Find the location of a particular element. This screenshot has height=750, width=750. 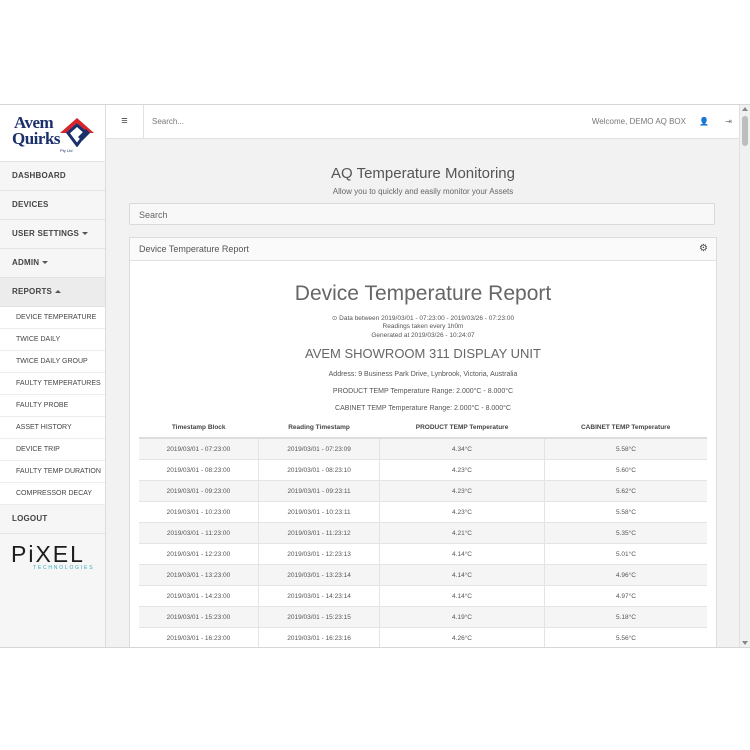

nav-admin-label: ADMIN is located at coordinates (26, 262).